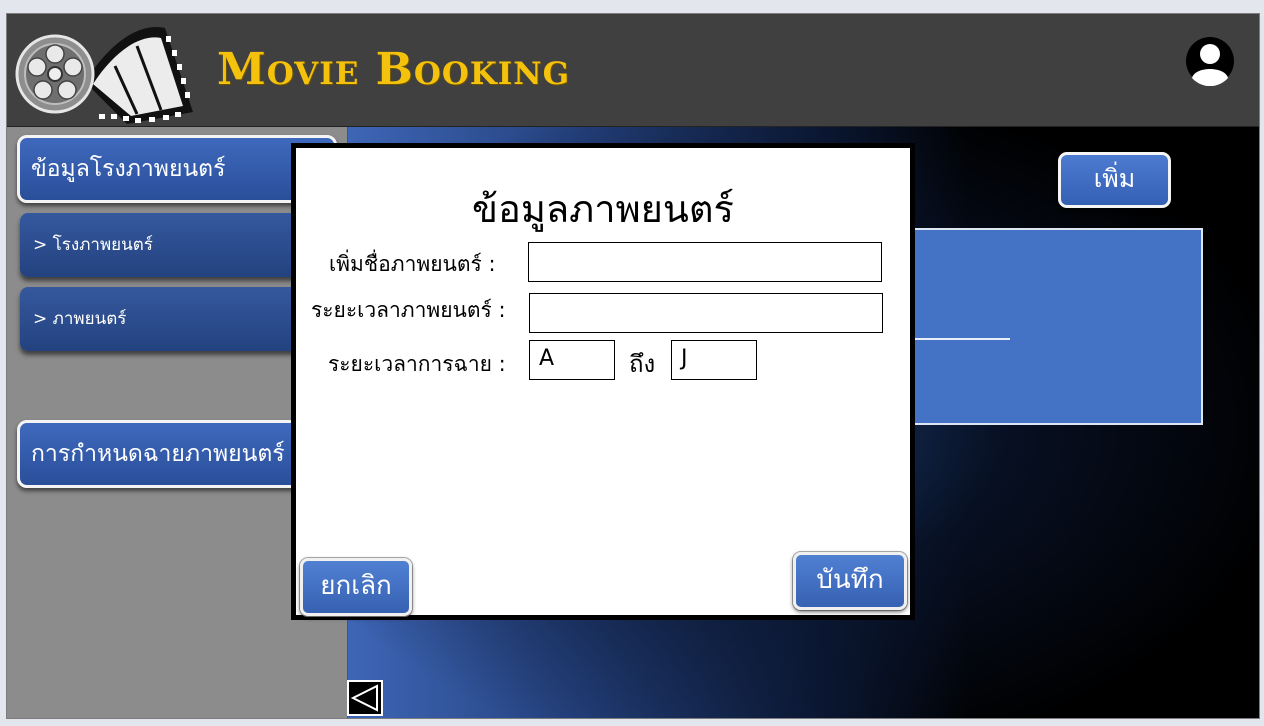 The height and width of the screenshot is (726, 1264). What do you see at coordinates (408, 310) in the screenshot?
I see `movie-duration-label: ระยะเวลาภาพยนตร์ :` at bounding box center [408, 310].